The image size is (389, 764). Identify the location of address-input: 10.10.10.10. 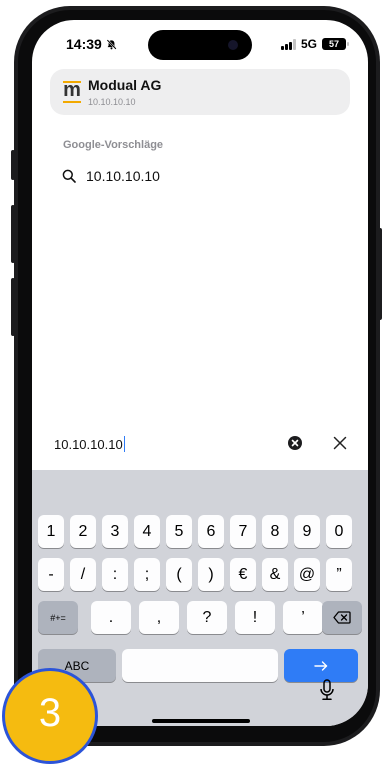
(90, 444).